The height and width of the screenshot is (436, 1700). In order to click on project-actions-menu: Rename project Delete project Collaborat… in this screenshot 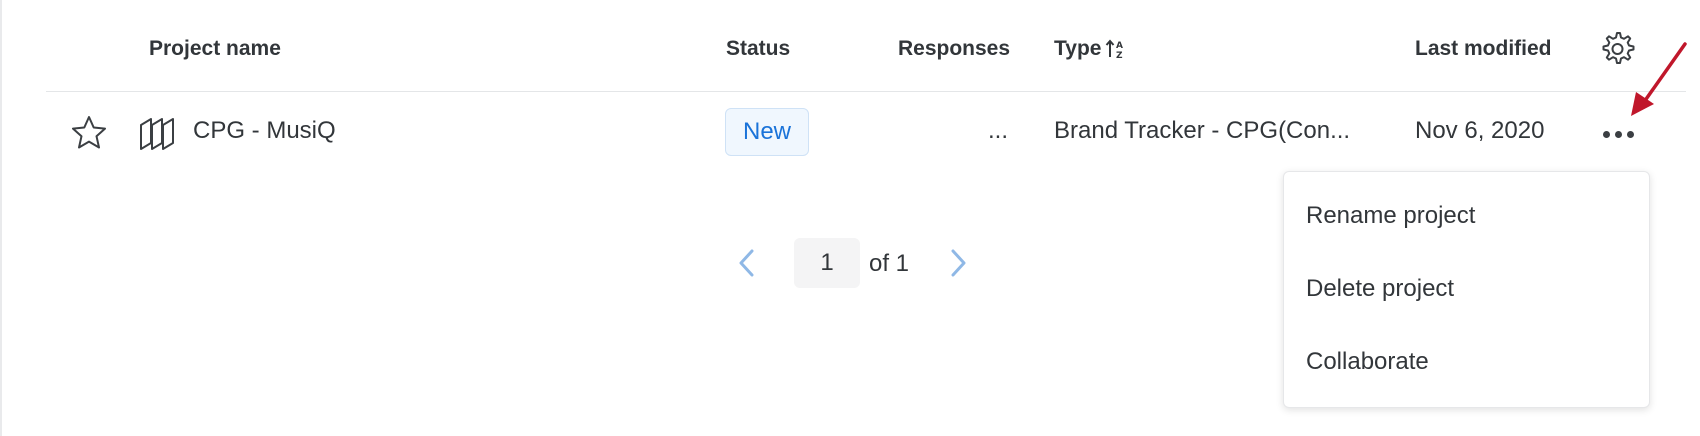, I will do `click(1466, 289)`.